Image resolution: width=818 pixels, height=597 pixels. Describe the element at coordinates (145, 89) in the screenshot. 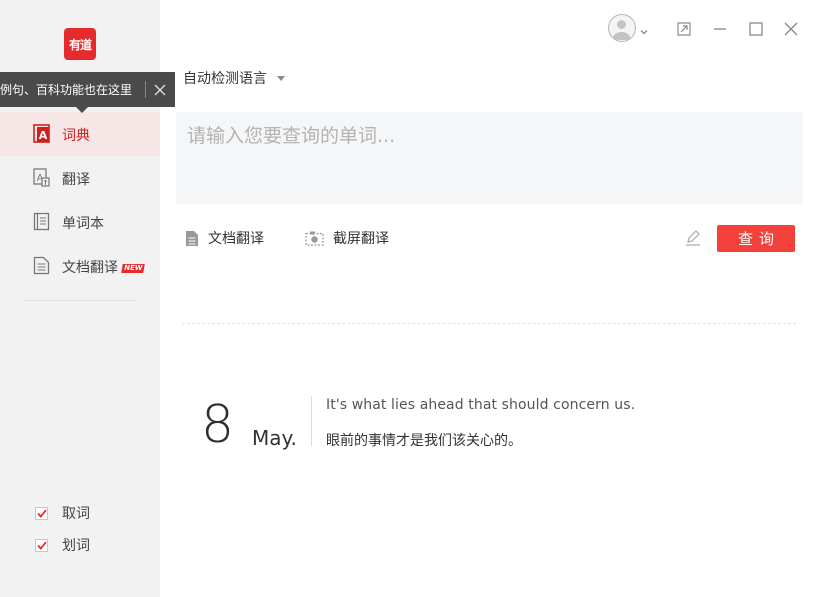

I see `tooltip-divider` at that location.